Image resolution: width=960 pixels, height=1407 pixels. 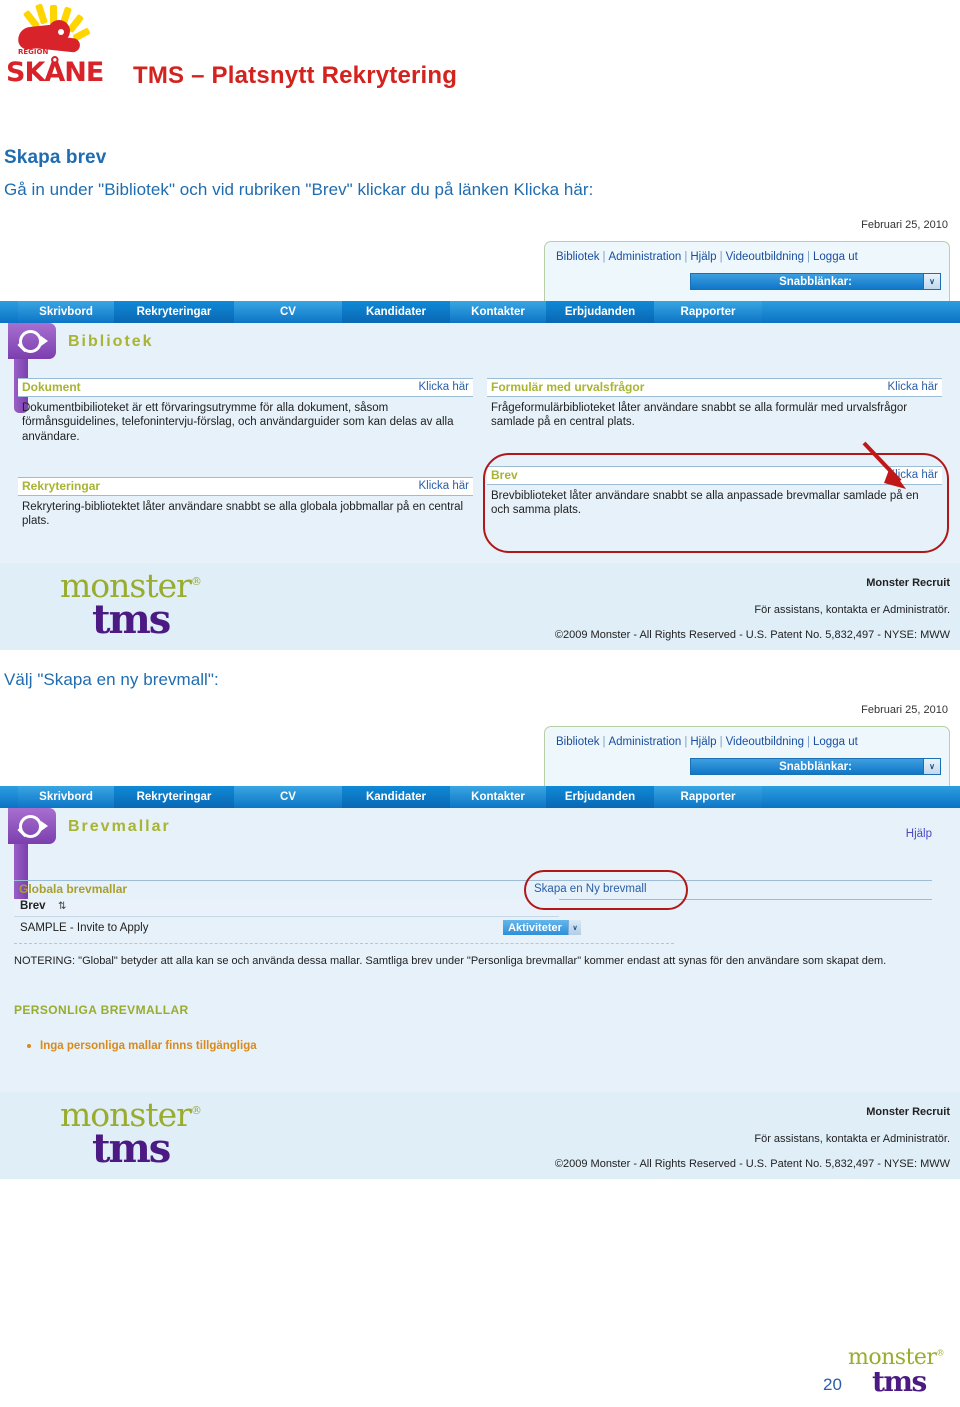 What do you see at coordinates (131, 1148) in the screenshot?
I see `tms-logo-2: tms` at bounding box center [131, 1148].